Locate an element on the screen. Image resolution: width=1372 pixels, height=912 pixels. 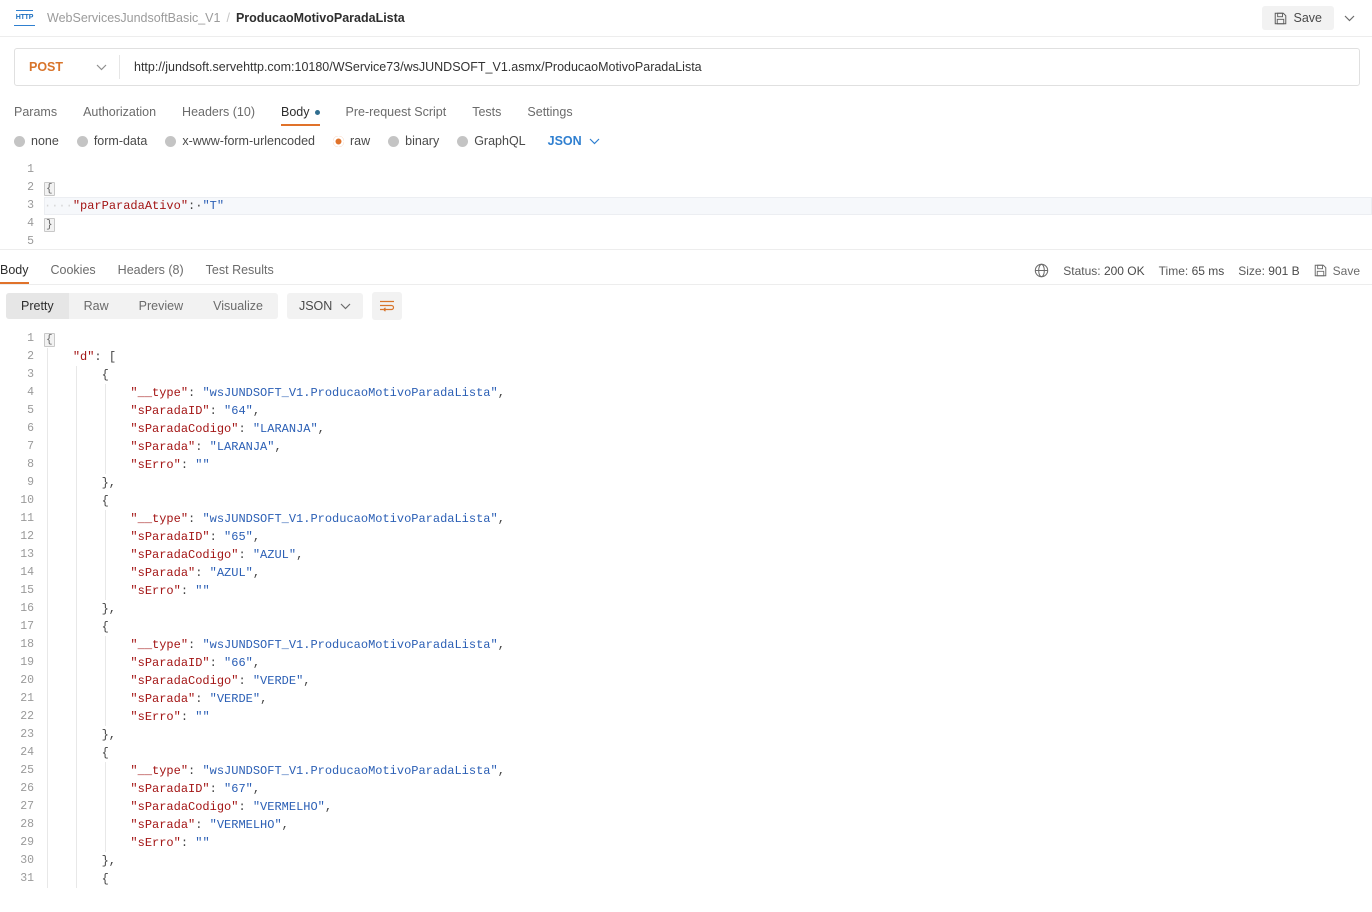
request-code-line: 4} is located at coordinates (686, 224).